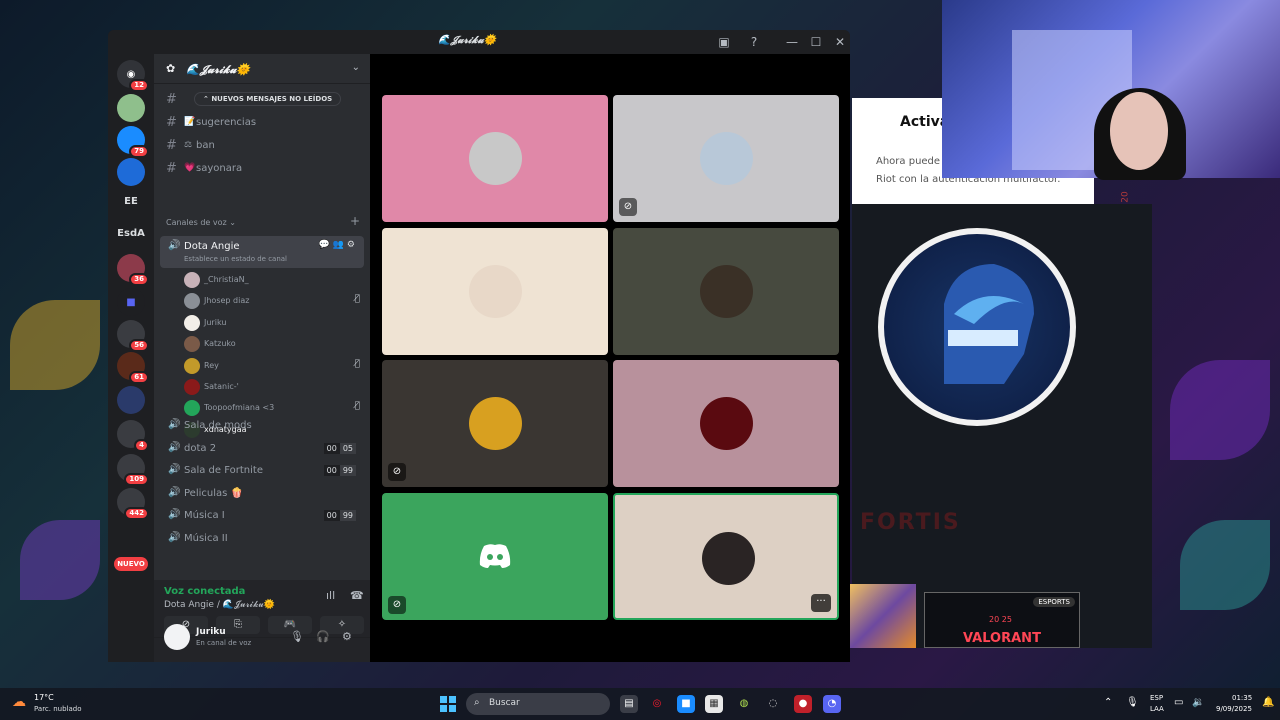 Image resolution: width=1280 pixels, height=720 pixels. Describe the element at coordinates (347, 636) in the screenshot. I see `settings-gear-icon: ⚙` at that location.